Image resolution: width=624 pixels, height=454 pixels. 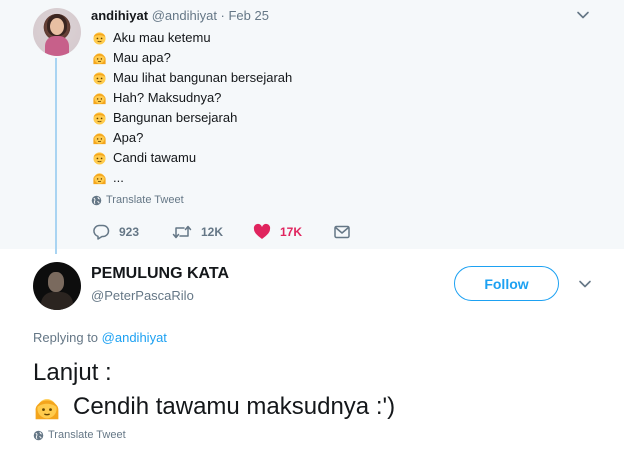 I want to click on reply-action: 923, so click(x=115, y=232).